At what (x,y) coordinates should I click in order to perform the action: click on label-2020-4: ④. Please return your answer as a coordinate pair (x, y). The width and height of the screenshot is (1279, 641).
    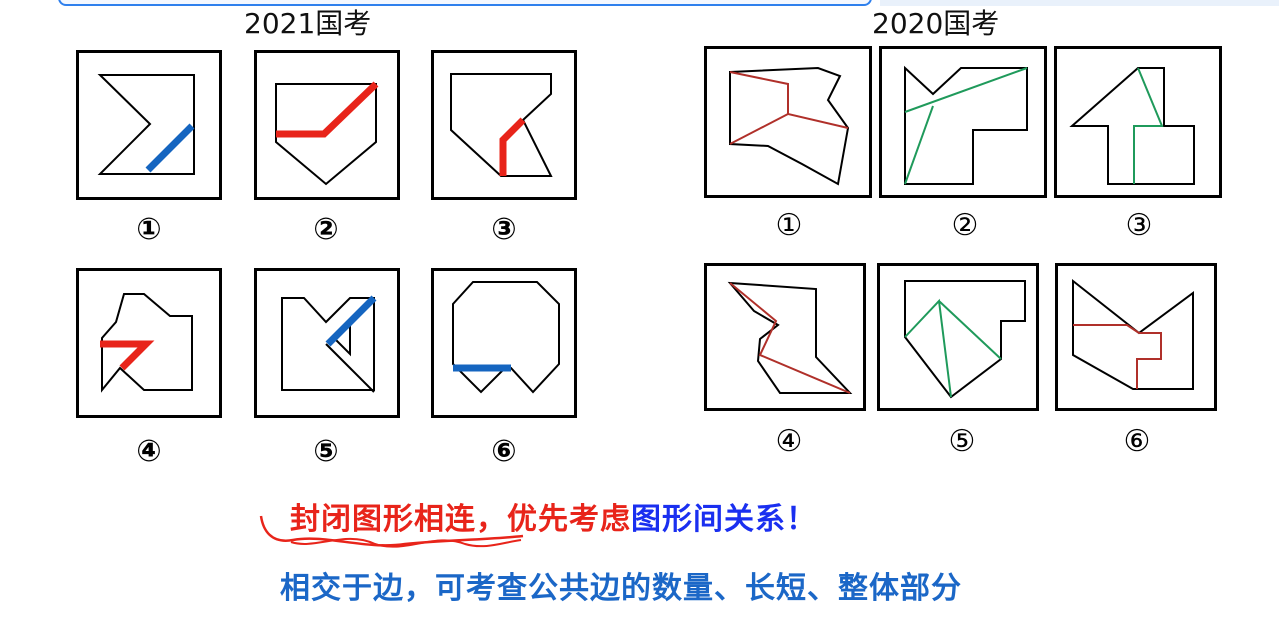
    Looking at the image, I should click on (789, 441).